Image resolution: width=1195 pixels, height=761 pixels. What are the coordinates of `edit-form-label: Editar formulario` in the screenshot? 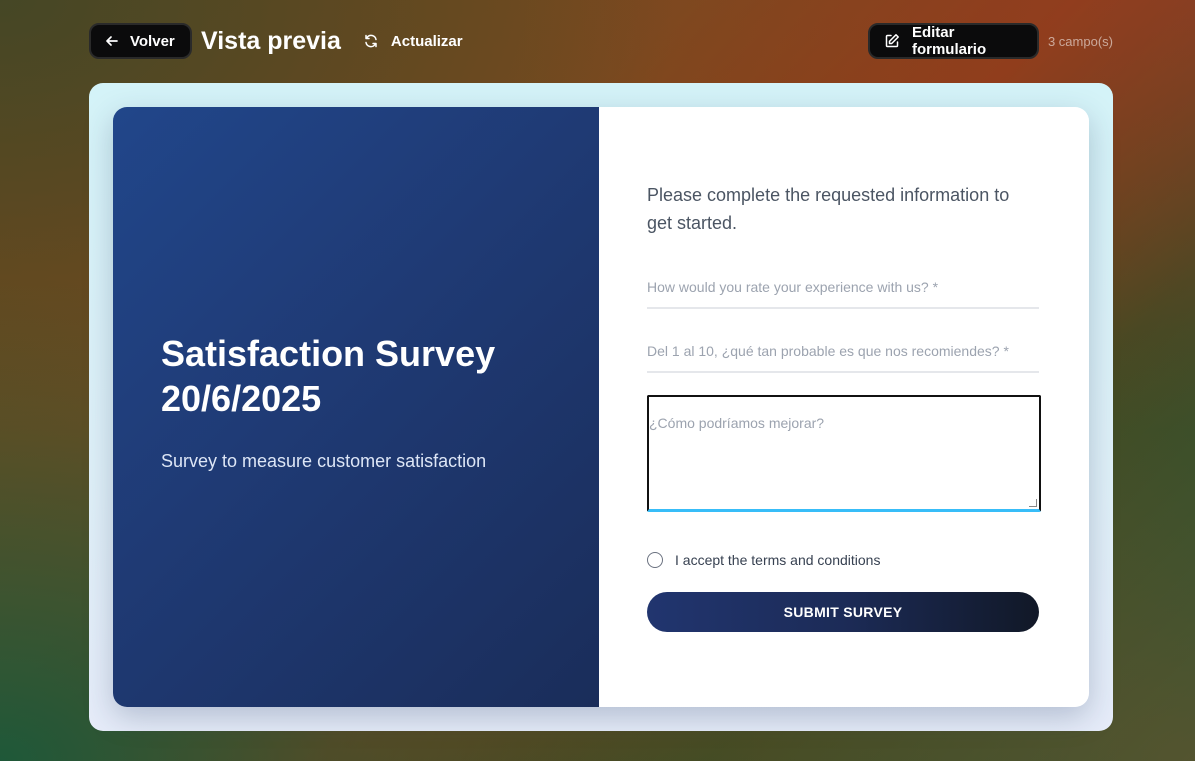 It's located at (949, 41).